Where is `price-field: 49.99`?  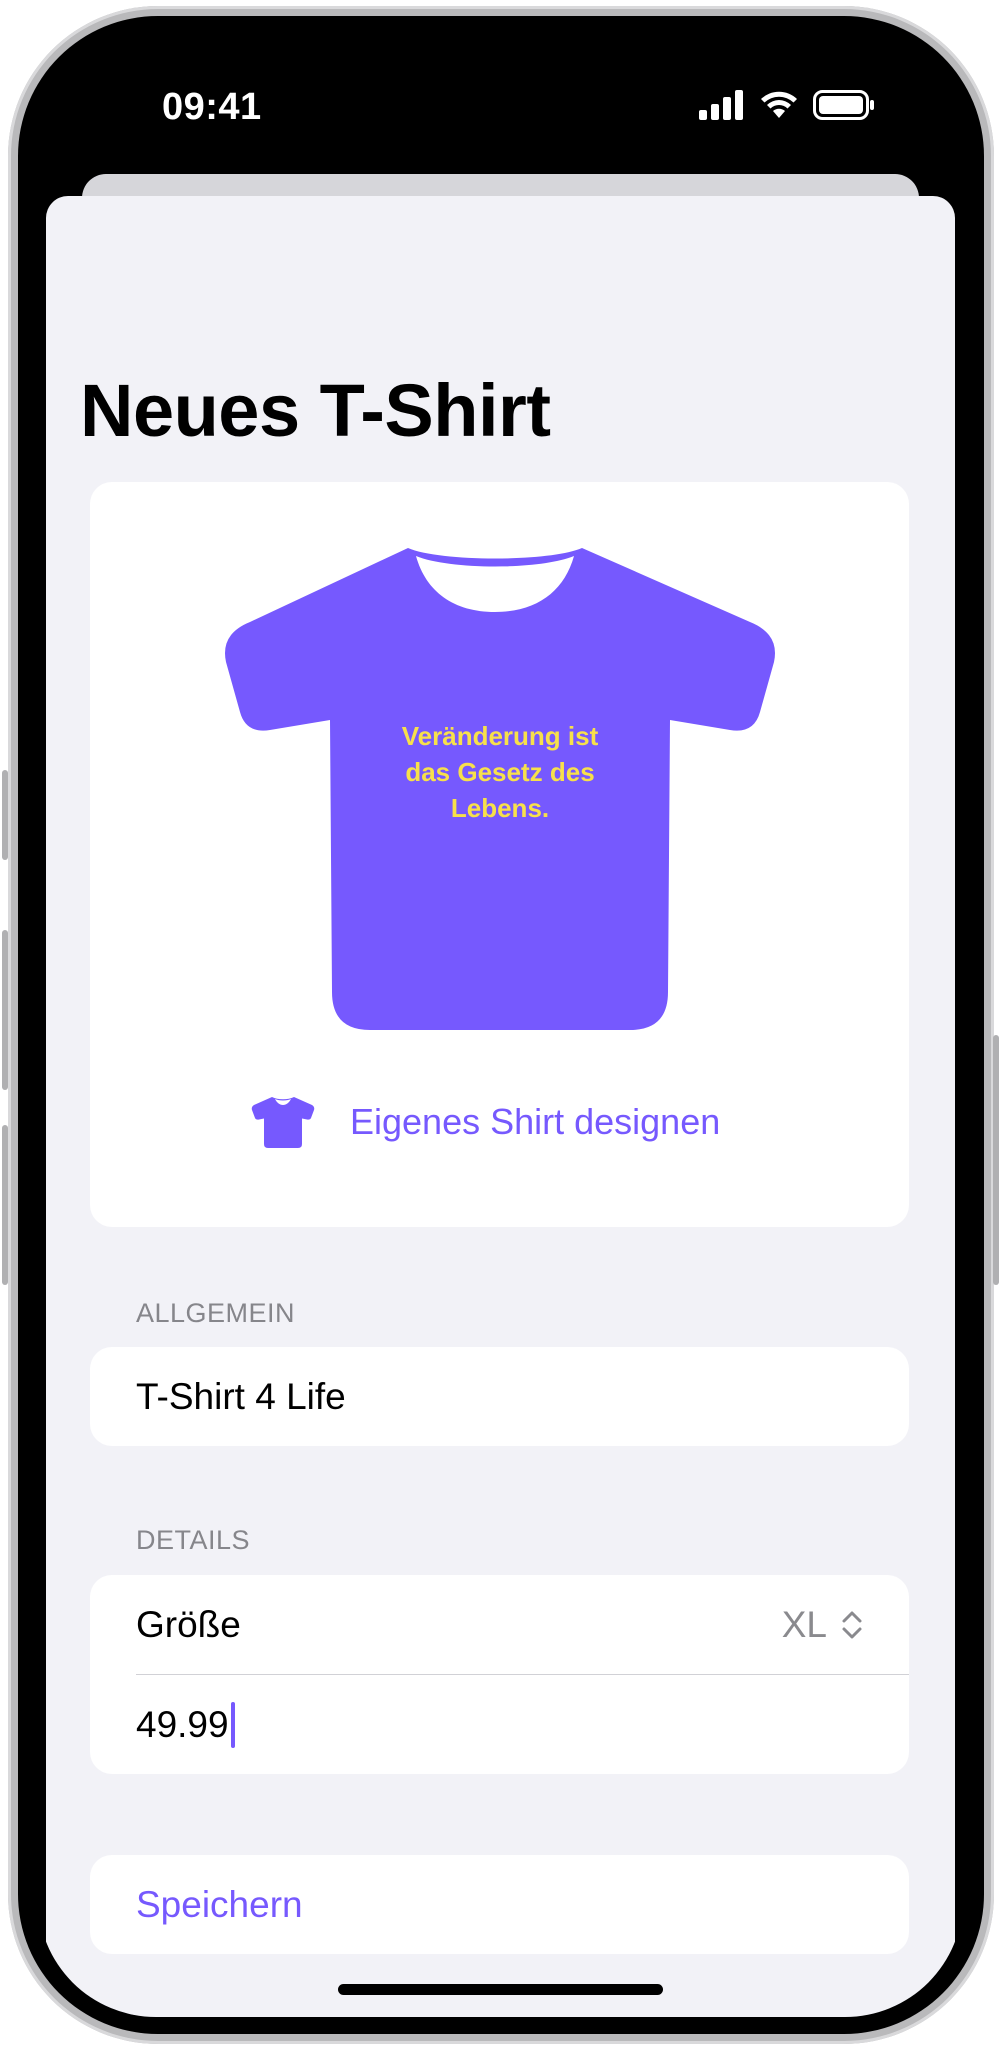
price-field: 49.99 is located at coordinates (499, 1724).